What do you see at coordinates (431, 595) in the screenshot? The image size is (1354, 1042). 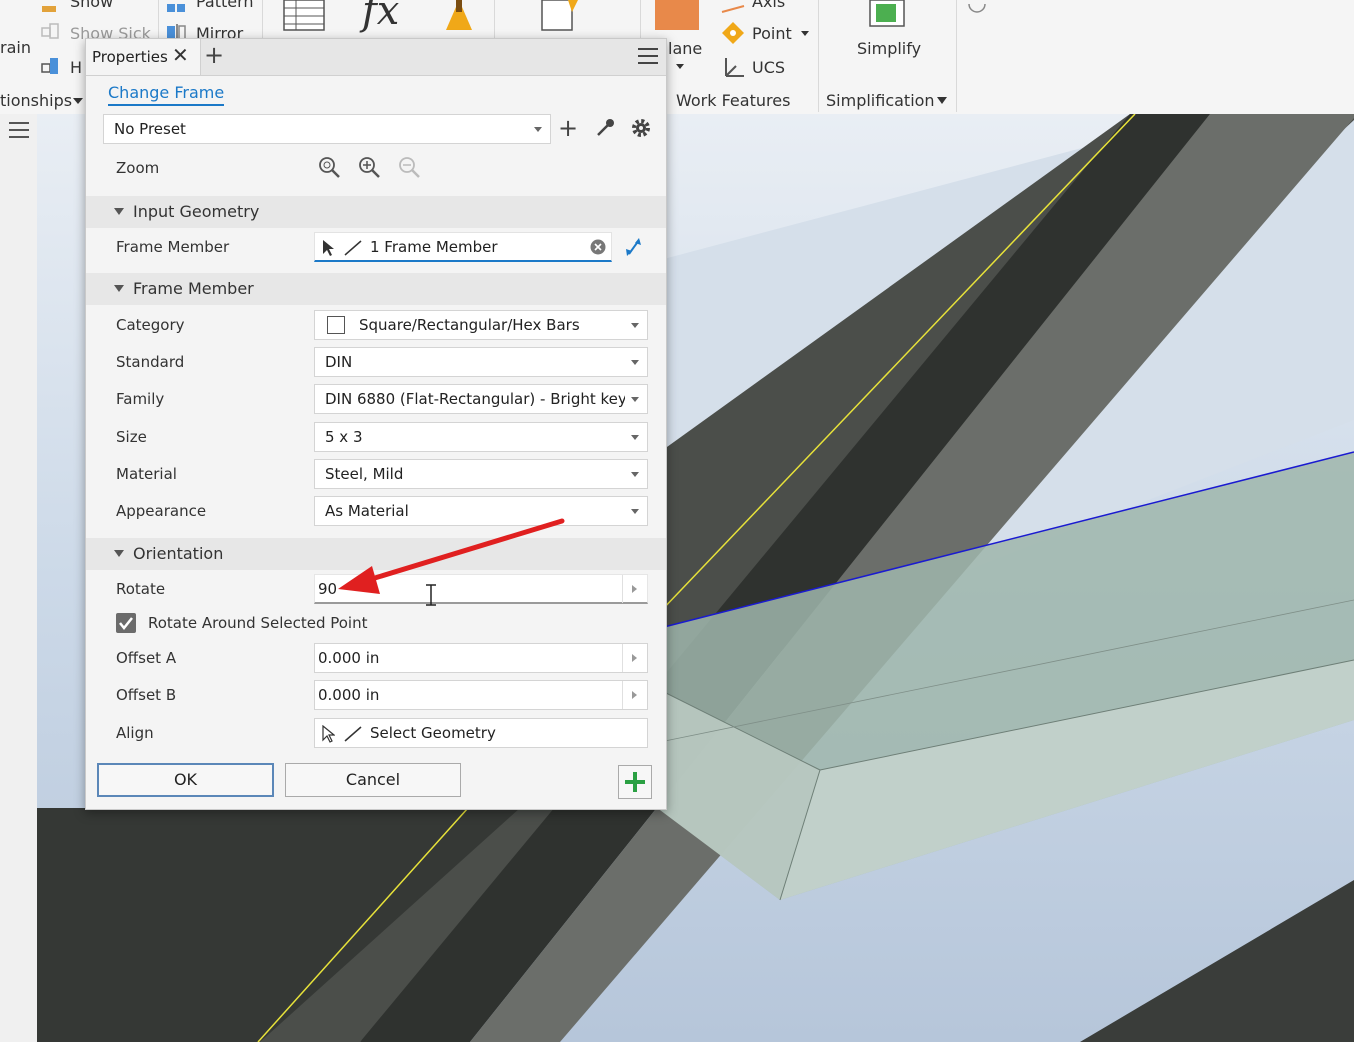 I see `text-cursor-icon` at bounding box center [431, 595].